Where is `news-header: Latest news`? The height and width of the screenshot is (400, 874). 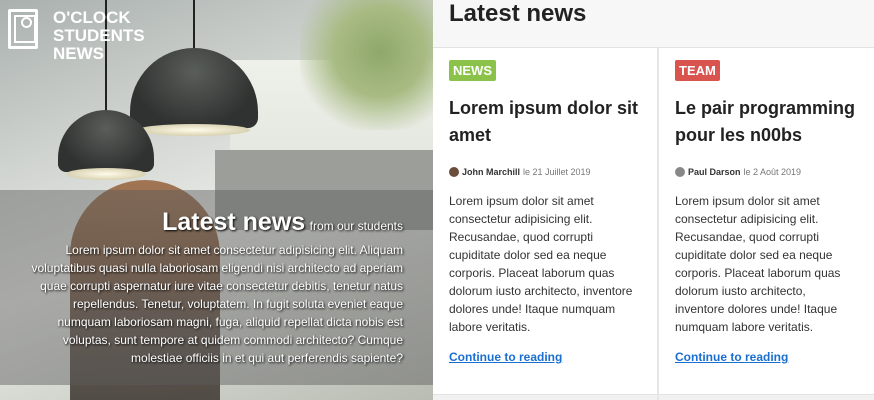 news-header: Latest news is located at coordinates (653, 24).